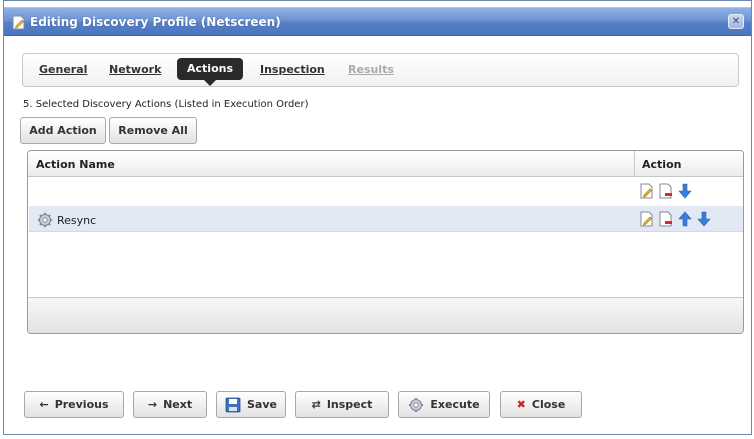 The height and width of the screenshot is (439, 754). Describe the element at coordinates (385, 315) in the screenshot. I see `table-footer` at that location.